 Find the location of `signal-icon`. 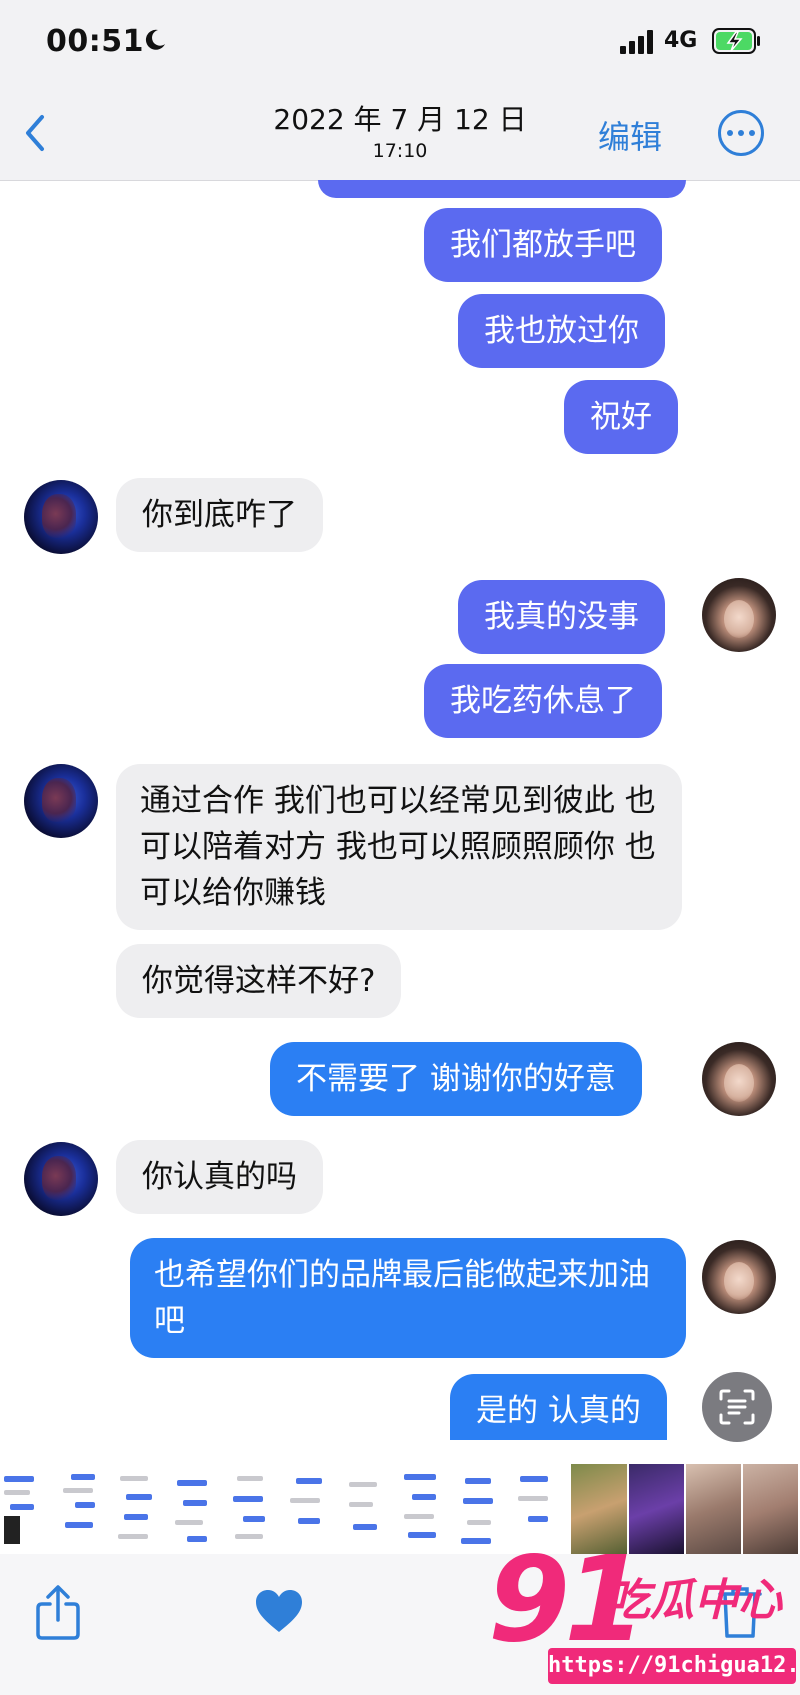

signal-icon is located at coordinates (636, 42).